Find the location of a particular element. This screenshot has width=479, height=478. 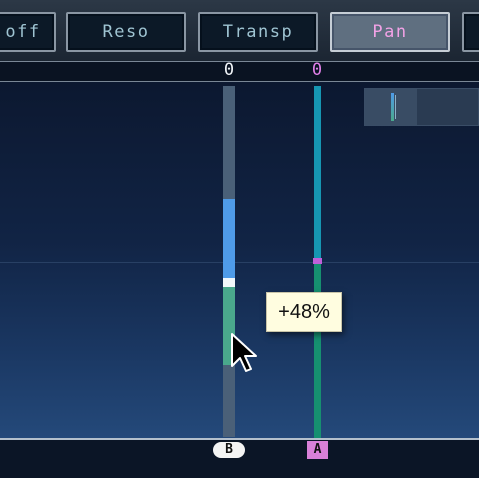

tab-reso-label: Reso is located at coordinates (126, 32).